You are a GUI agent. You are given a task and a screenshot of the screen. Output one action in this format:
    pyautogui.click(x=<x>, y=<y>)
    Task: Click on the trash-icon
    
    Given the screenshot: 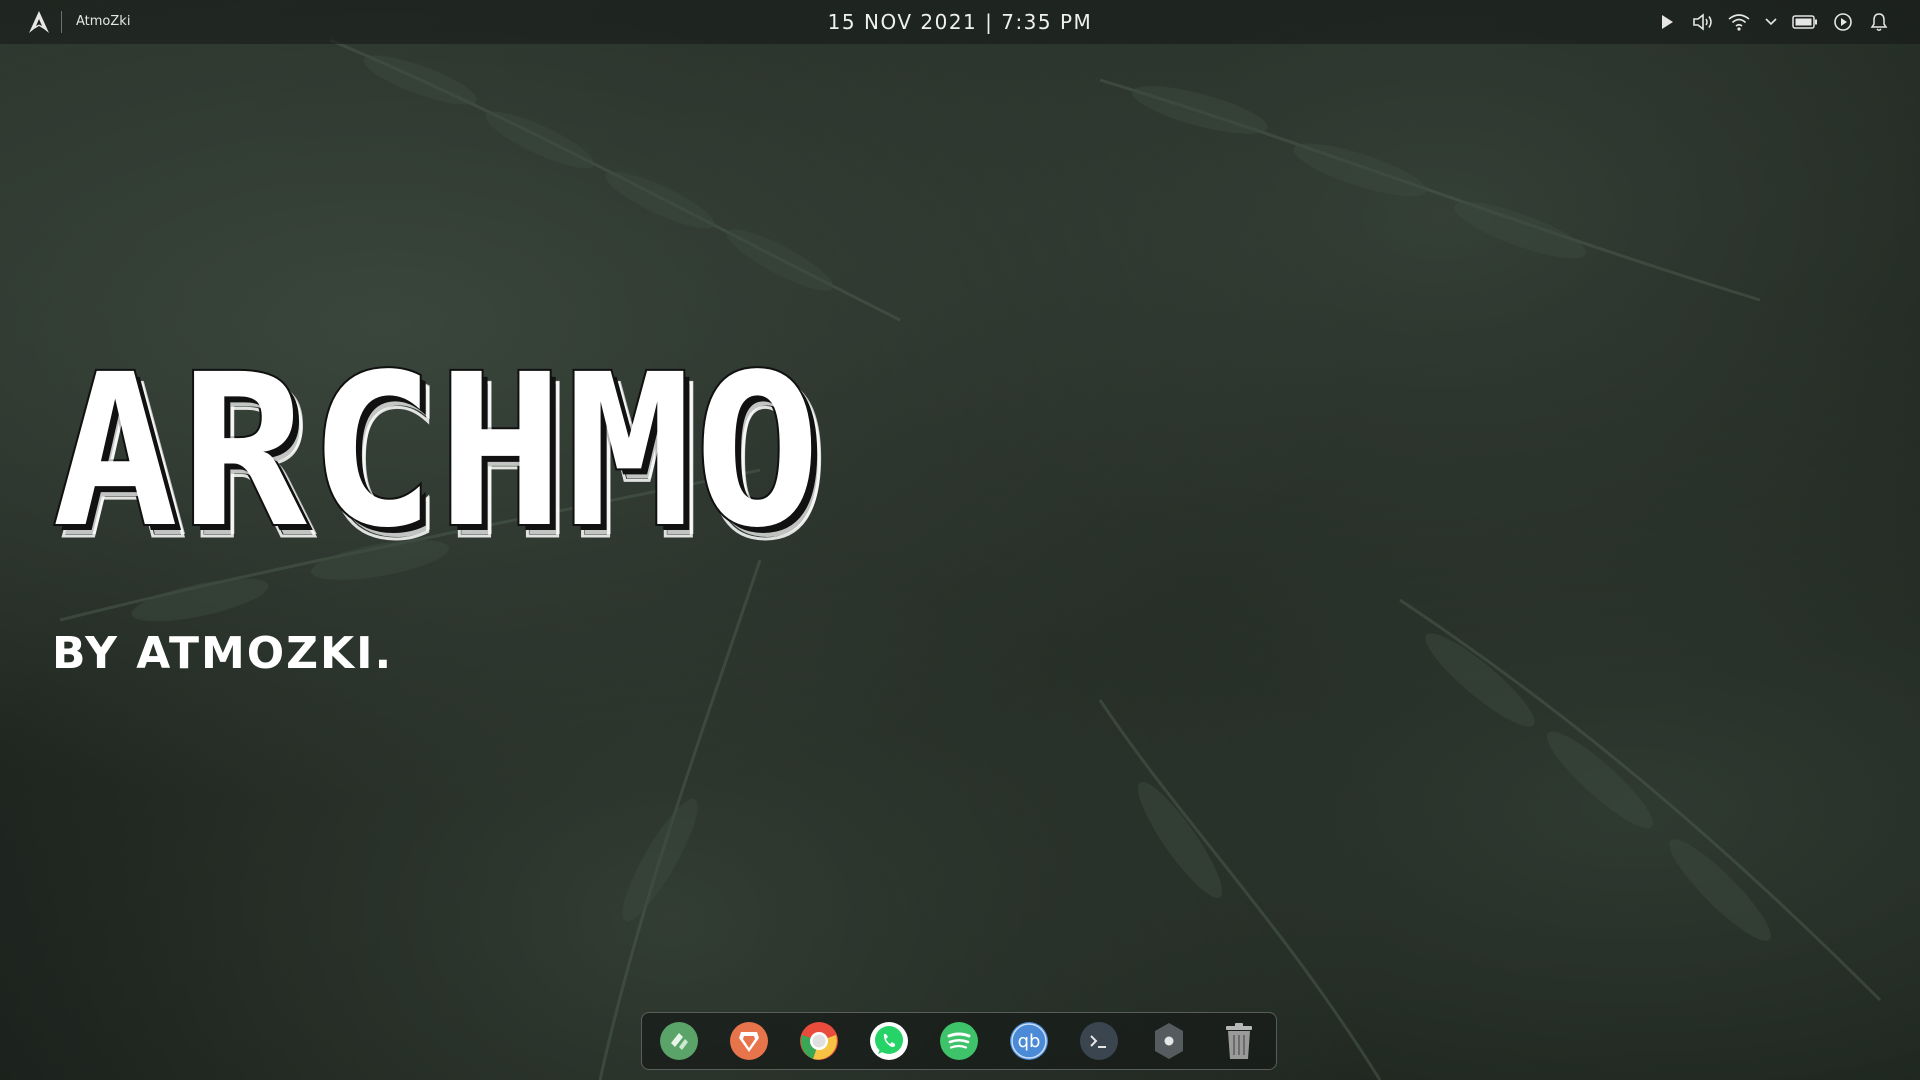 What is the action you would take?
    pyautogui.click(x=1239, y=1041)
    